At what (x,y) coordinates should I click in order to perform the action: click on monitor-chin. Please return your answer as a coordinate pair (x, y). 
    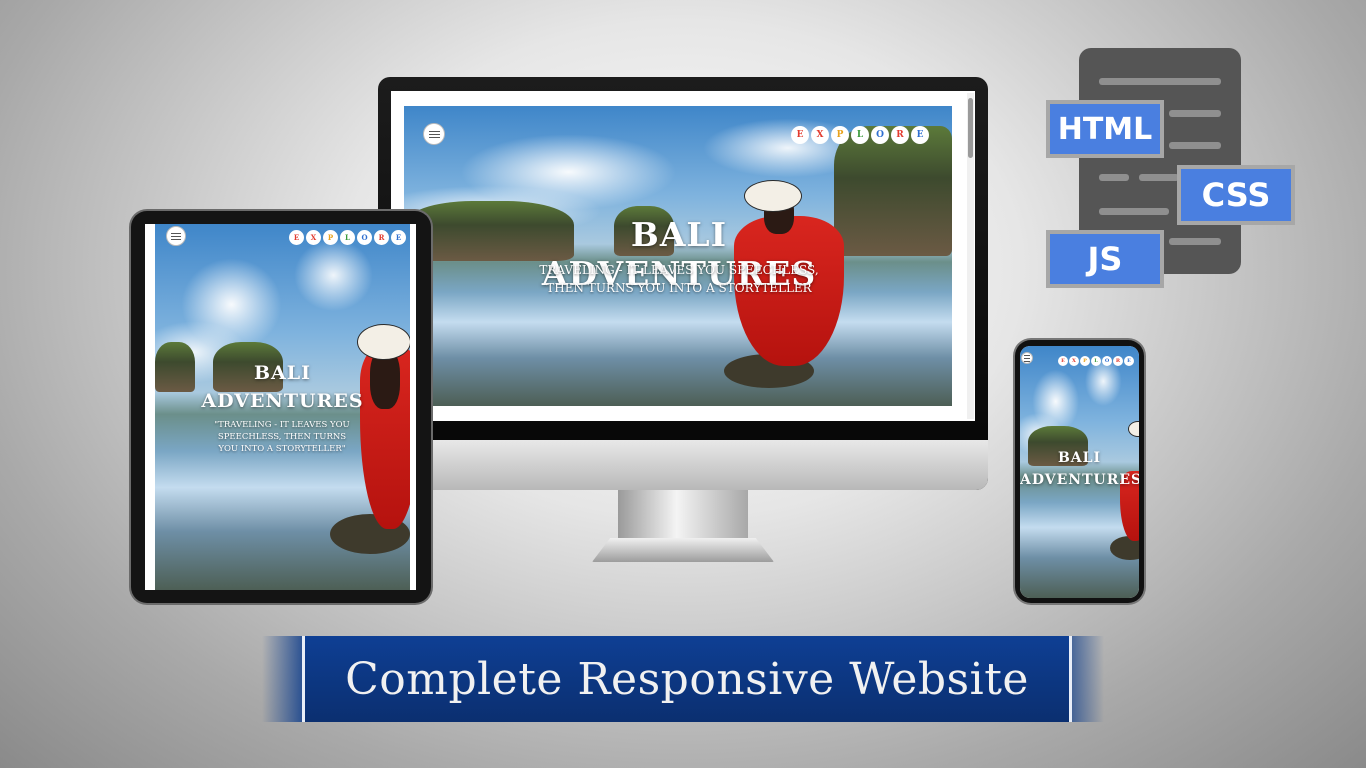
    Looking at the image, I should click on (683, 465).